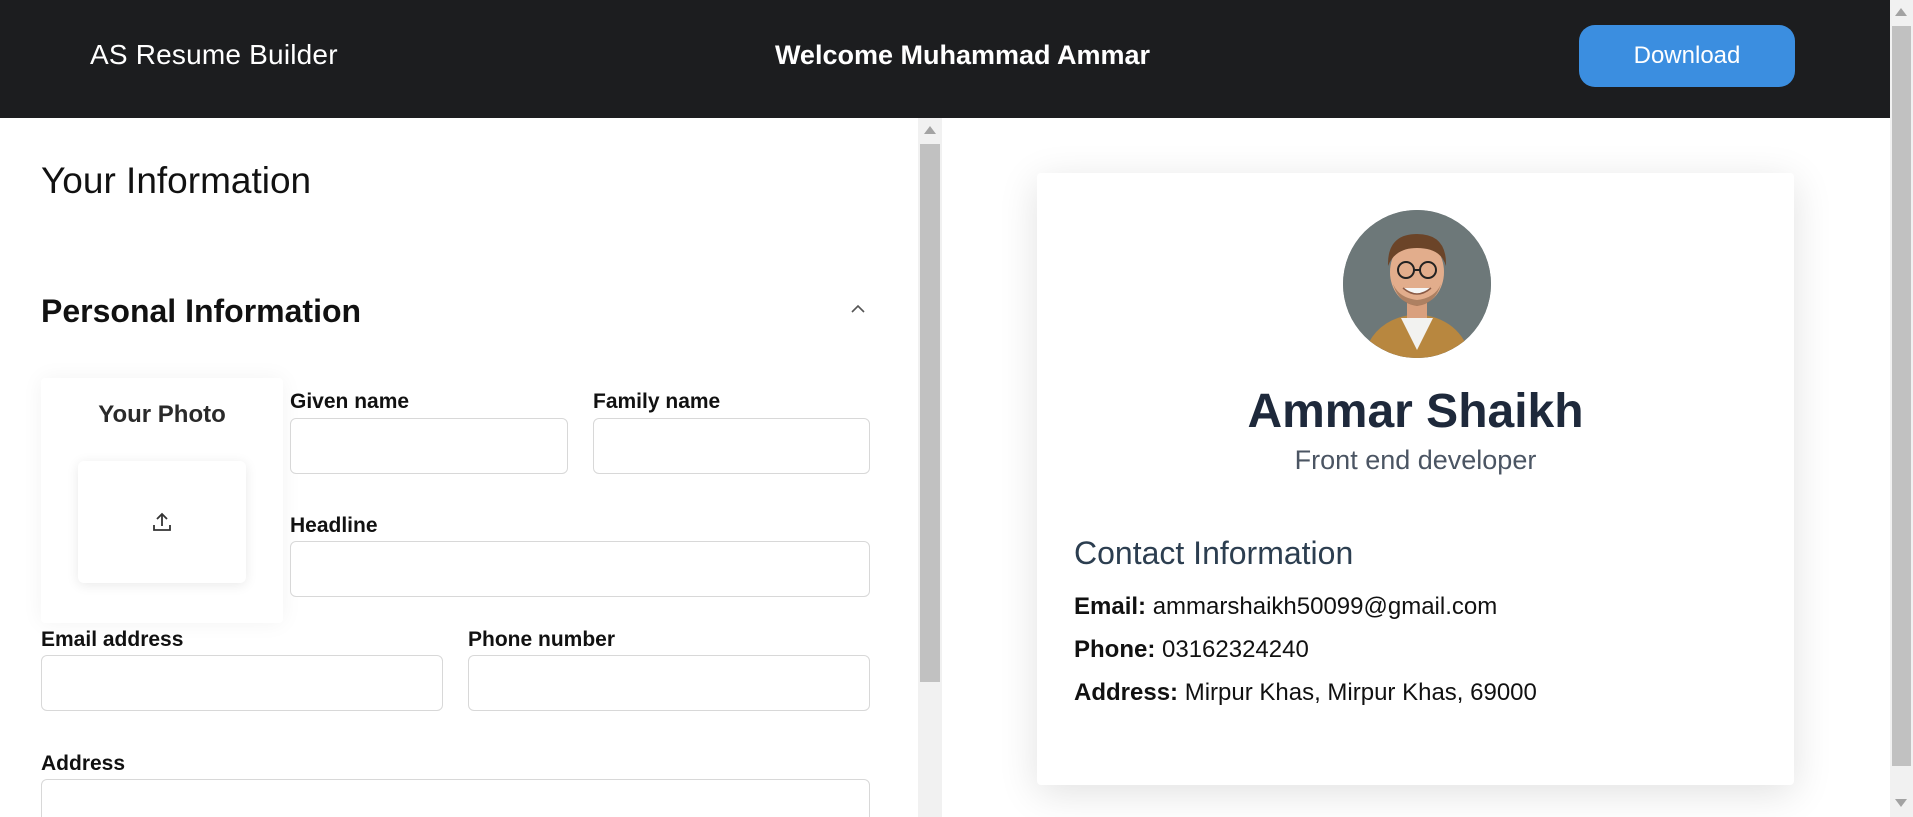  What do you see at coordinates (731, 446) in the screenshot?
I see `family-name-input` at bounding box center [731, 446].